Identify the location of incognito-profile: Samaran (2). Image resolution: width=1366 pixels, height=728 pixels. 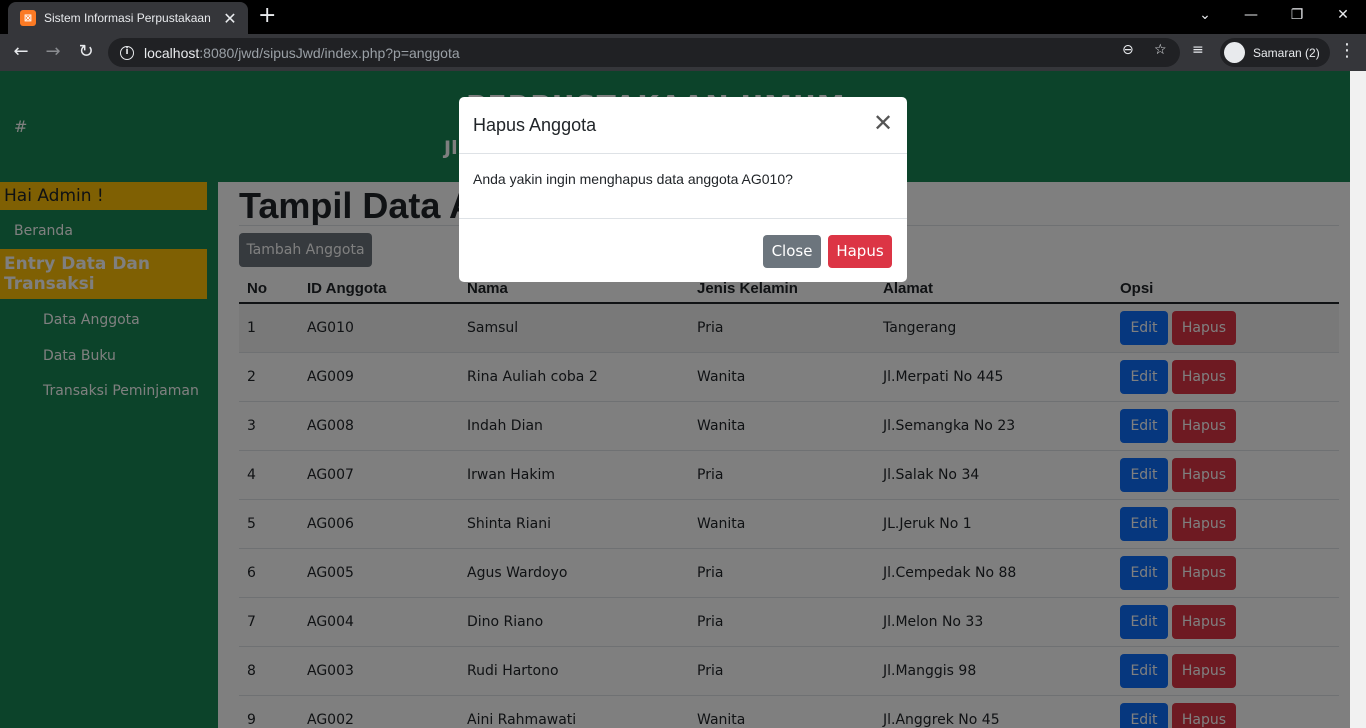
(1275, 52).